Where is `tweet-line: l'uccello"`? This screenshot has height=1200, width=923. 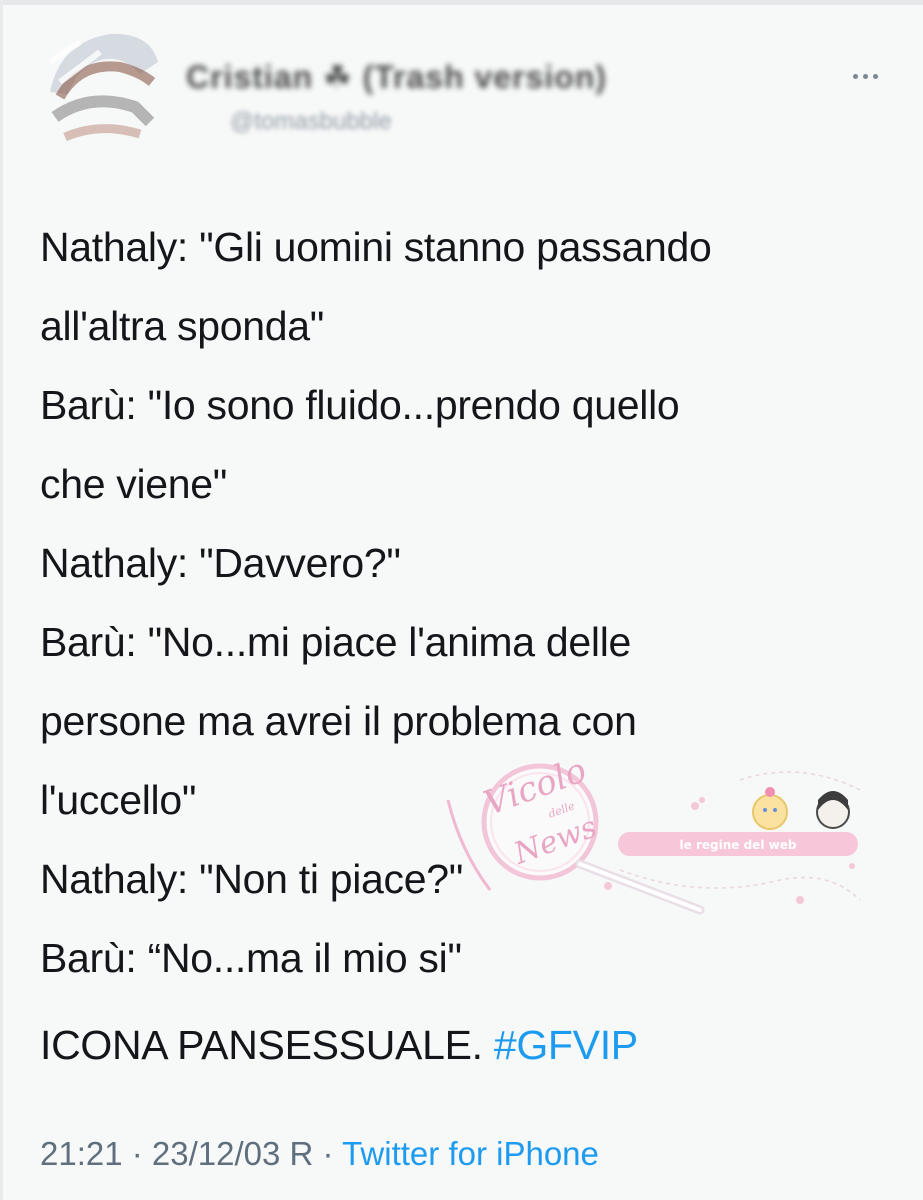
tweet-line: l'uccello" is located at coordinates (118, 800).